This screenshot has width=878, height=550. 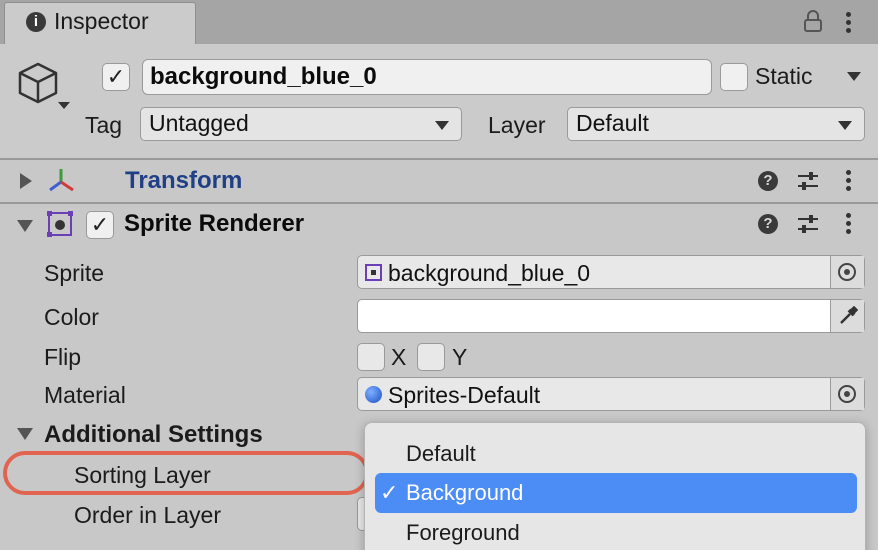 What do you see at coordinates (46, 88) in the screenshot?
I see `gameobject-cube-icon` at bounding box center [46, 88].